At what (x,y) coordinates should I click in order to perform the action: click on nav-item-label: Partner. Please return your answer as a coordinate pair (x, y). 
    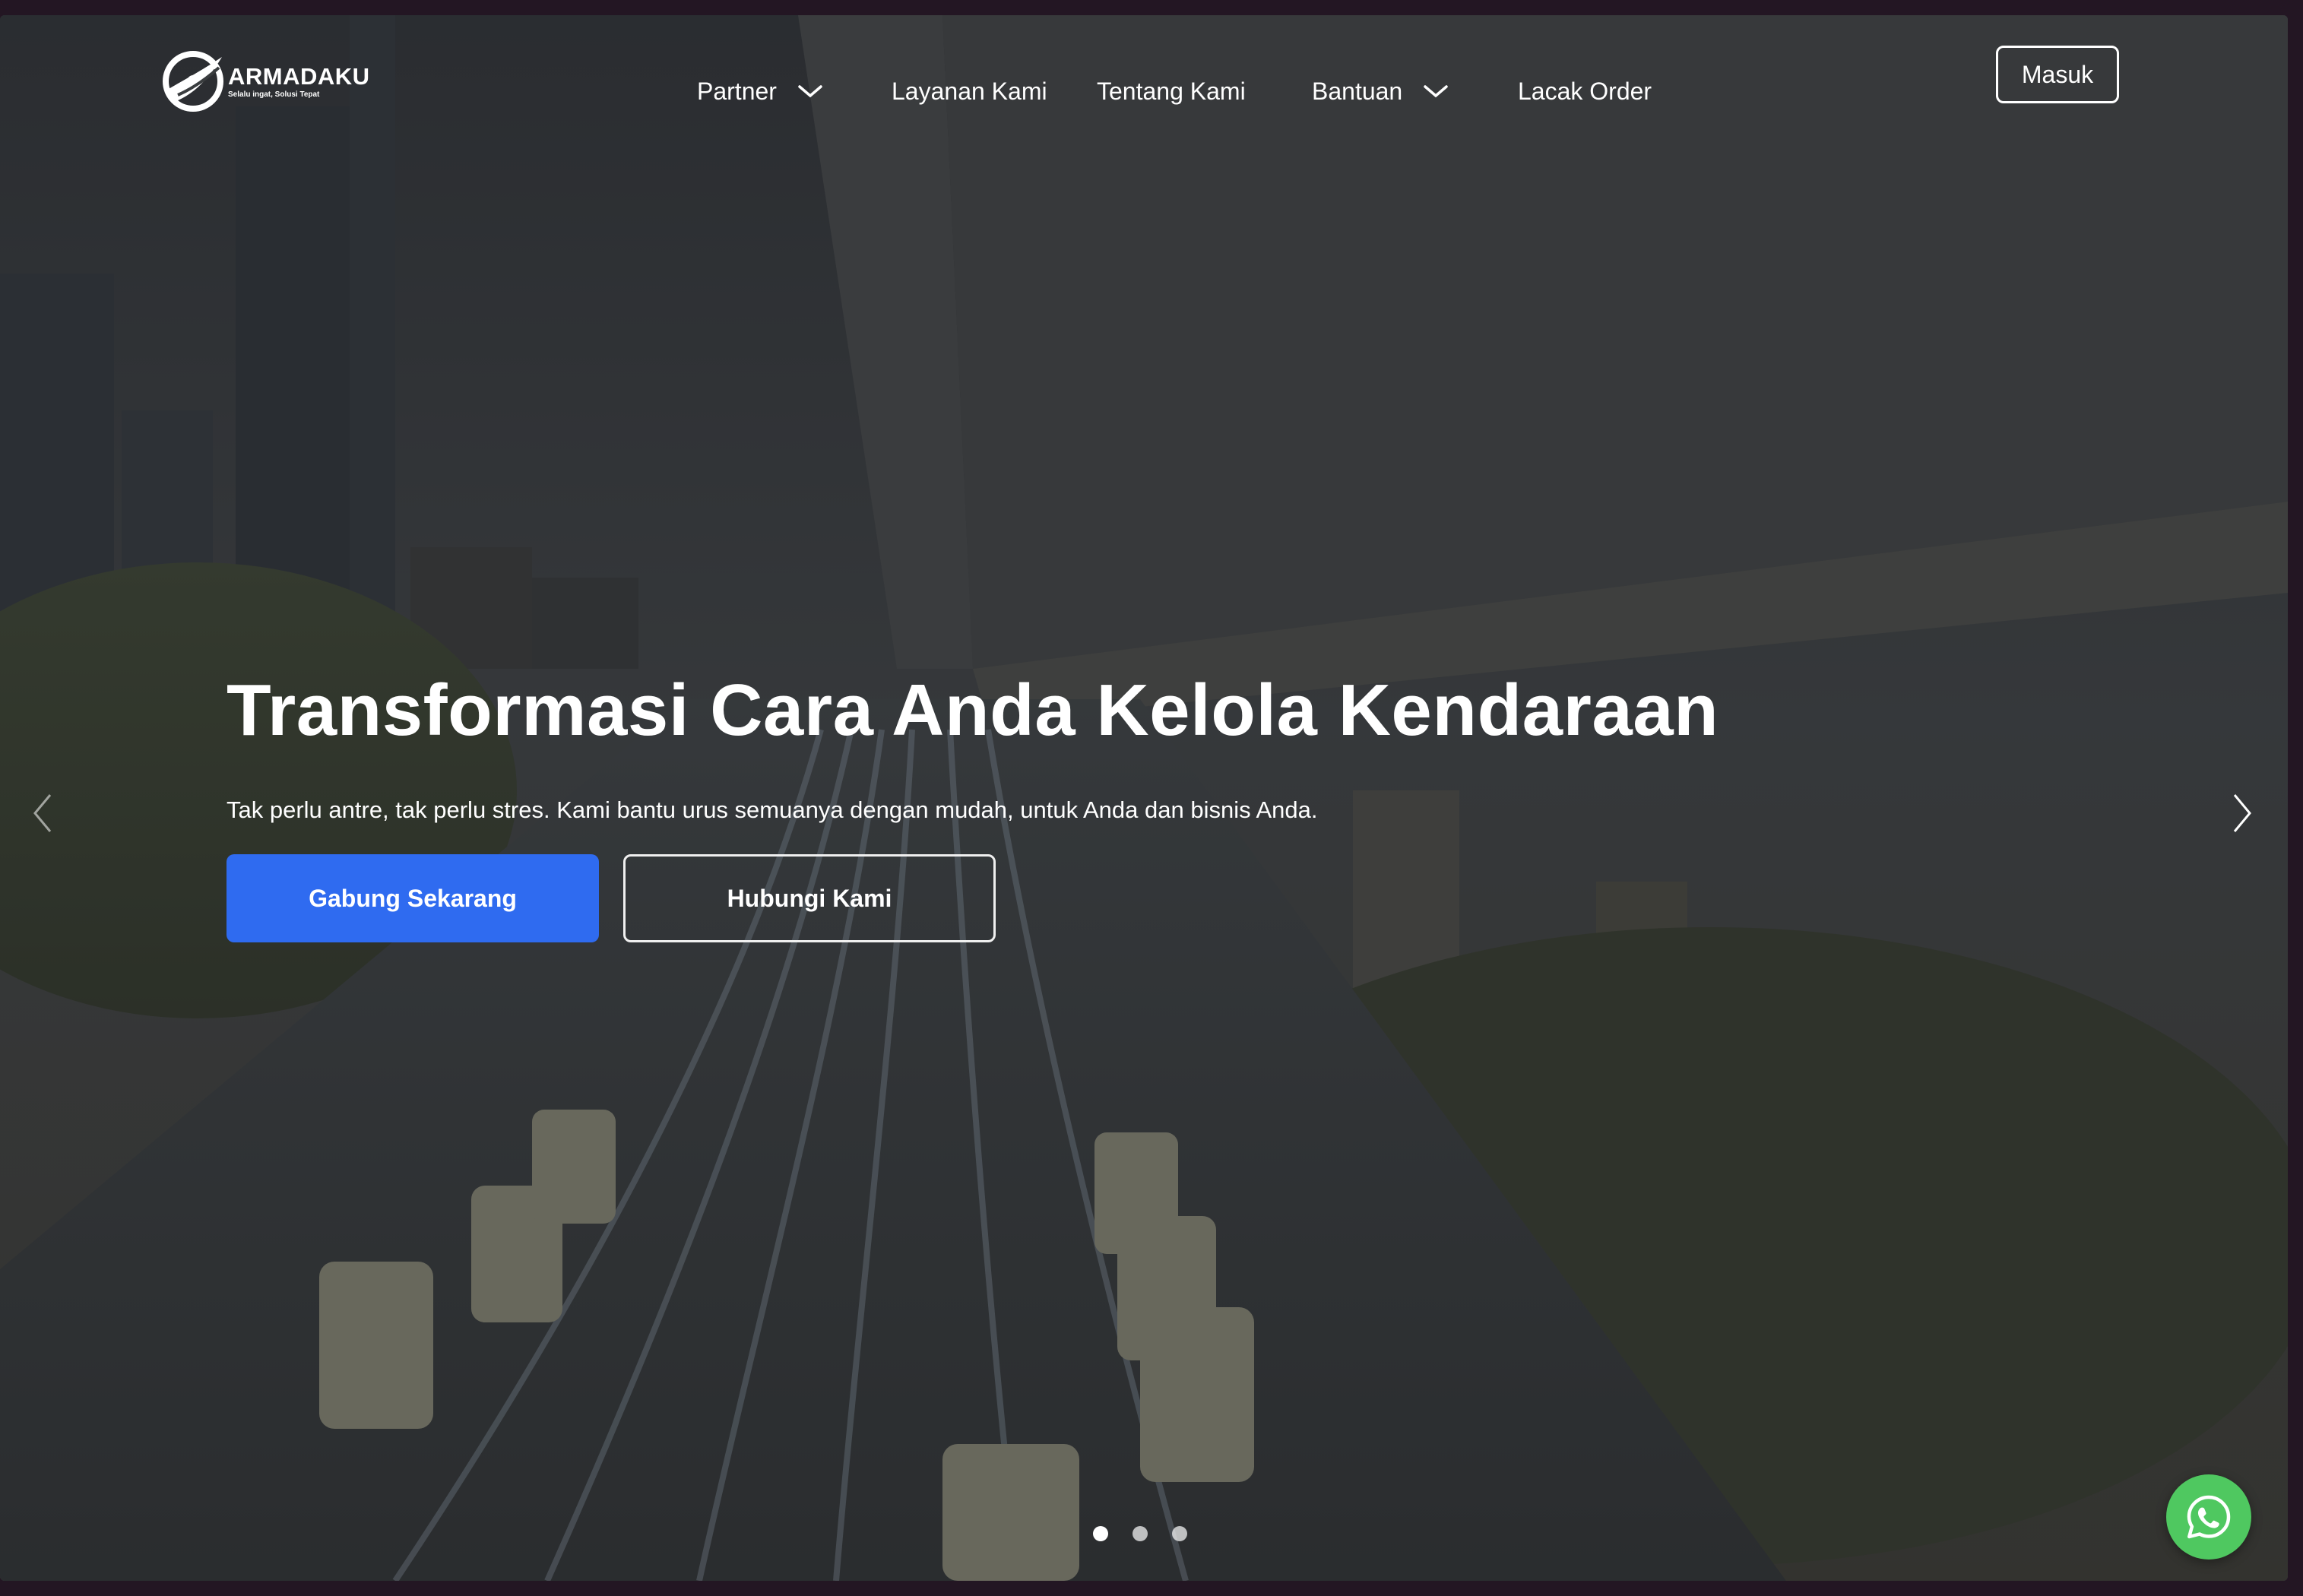
    Looking at the image, I should click on (737, 91).